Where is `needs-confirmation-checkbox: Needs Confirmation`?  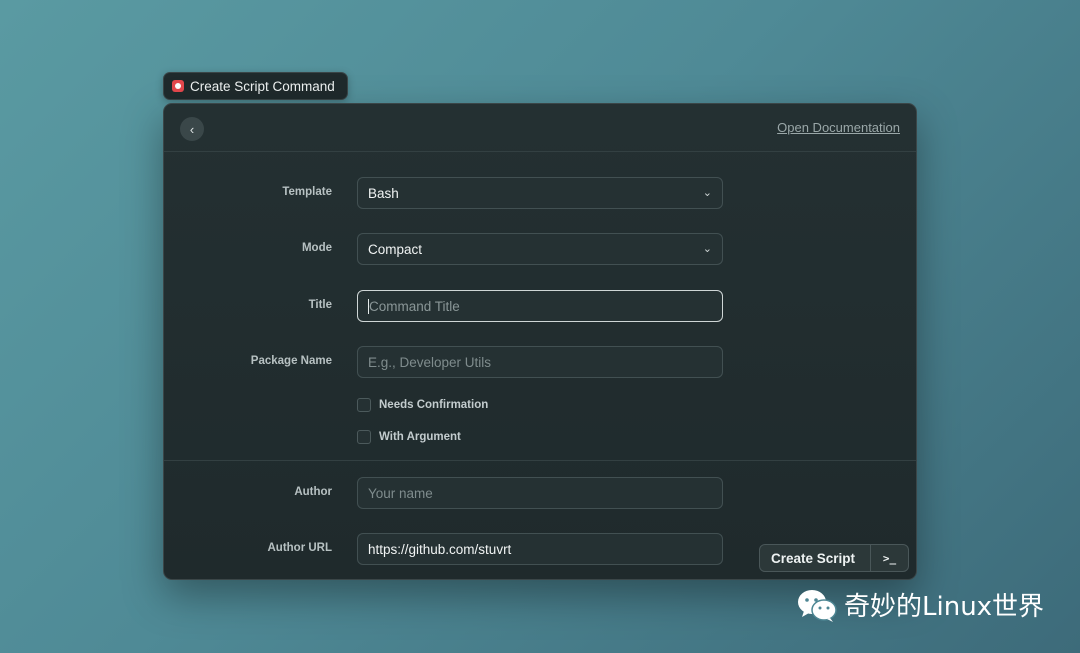
needs-confirmation-checkbox: Needs Confirmation is located at coordinates (422, 405).